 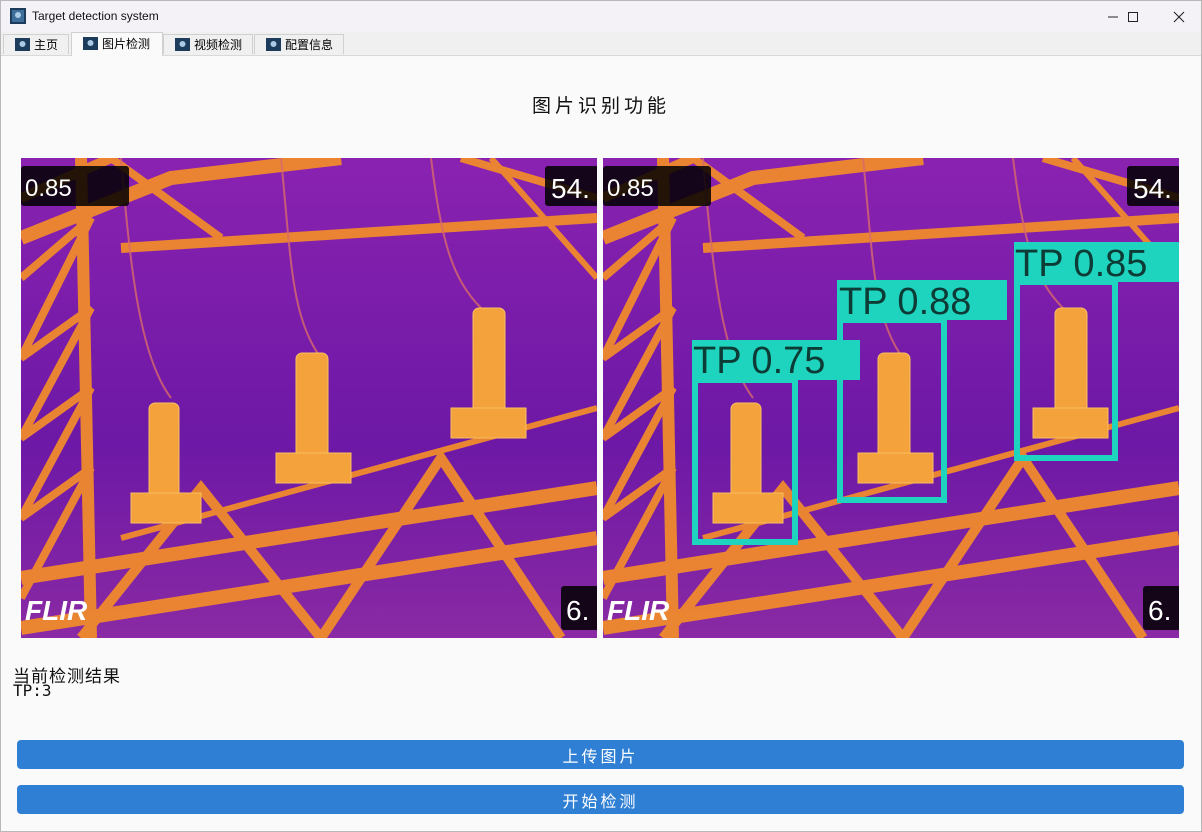 I want to click on tab-label: 图片检测, so click(x=126, y=44).